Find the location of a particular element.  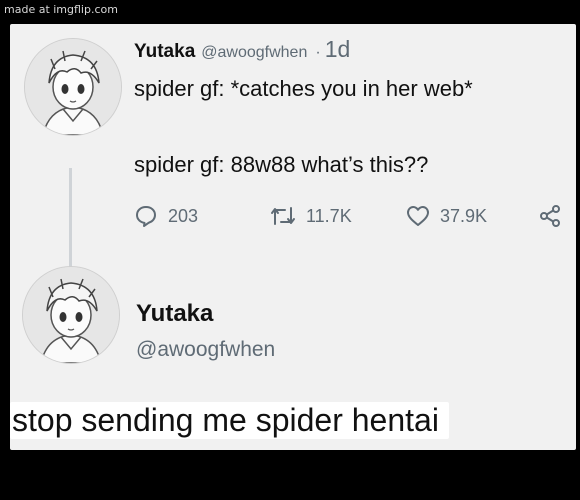

tweet-text-line-1: spider gf: *catches you in her web* is located at coordinates (303, 88).